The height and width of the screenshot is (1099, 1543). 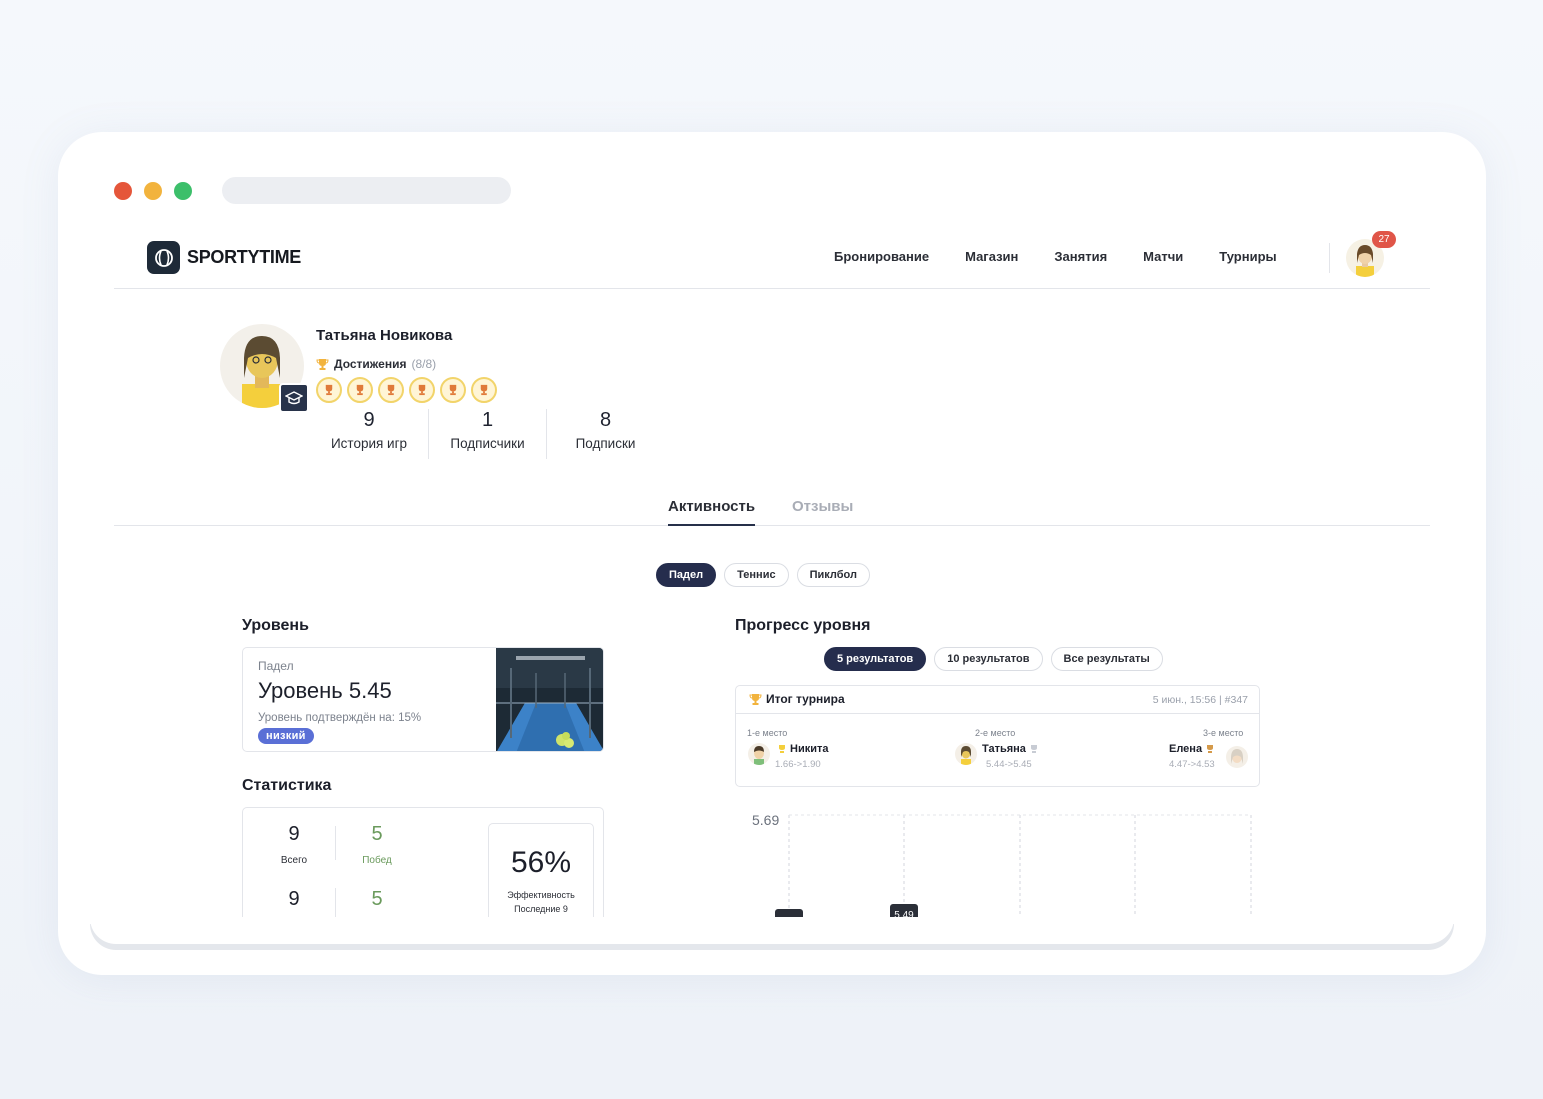 I want to click on tournament-title: Итог турнира, so click(x=805, y=699).